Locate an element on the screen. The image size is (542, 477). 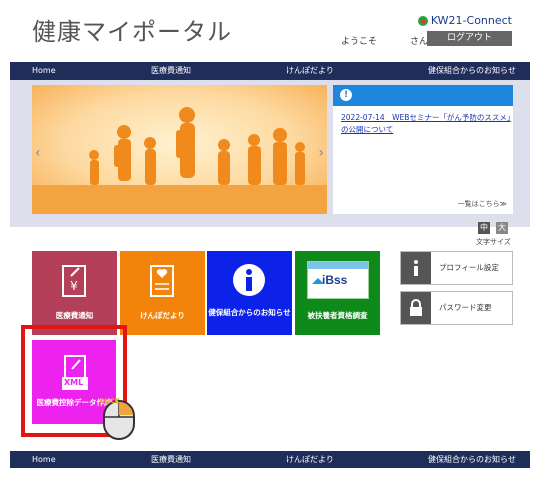
ibss-logo-mark is located at coordinates (318, 281).